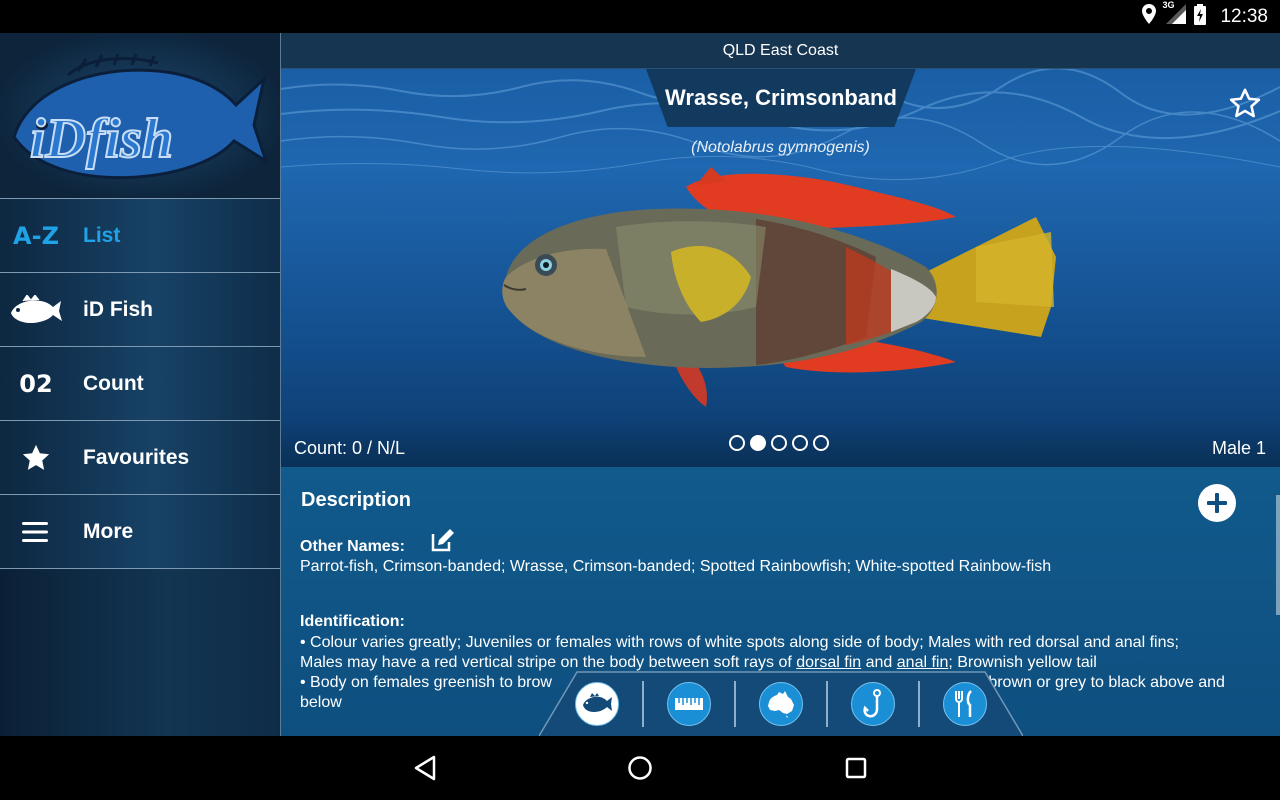  I want to click on fish-hook-icon, so click(873, 703).